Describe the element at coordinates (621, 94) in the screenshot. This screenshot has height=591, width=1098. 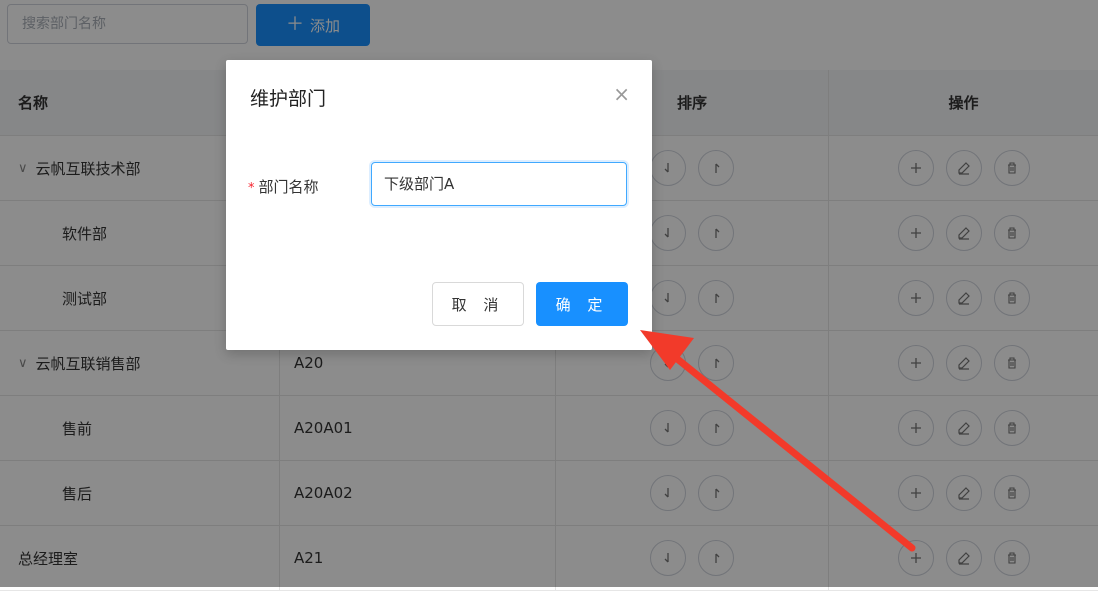
I see `close-icon: ×` at that location.